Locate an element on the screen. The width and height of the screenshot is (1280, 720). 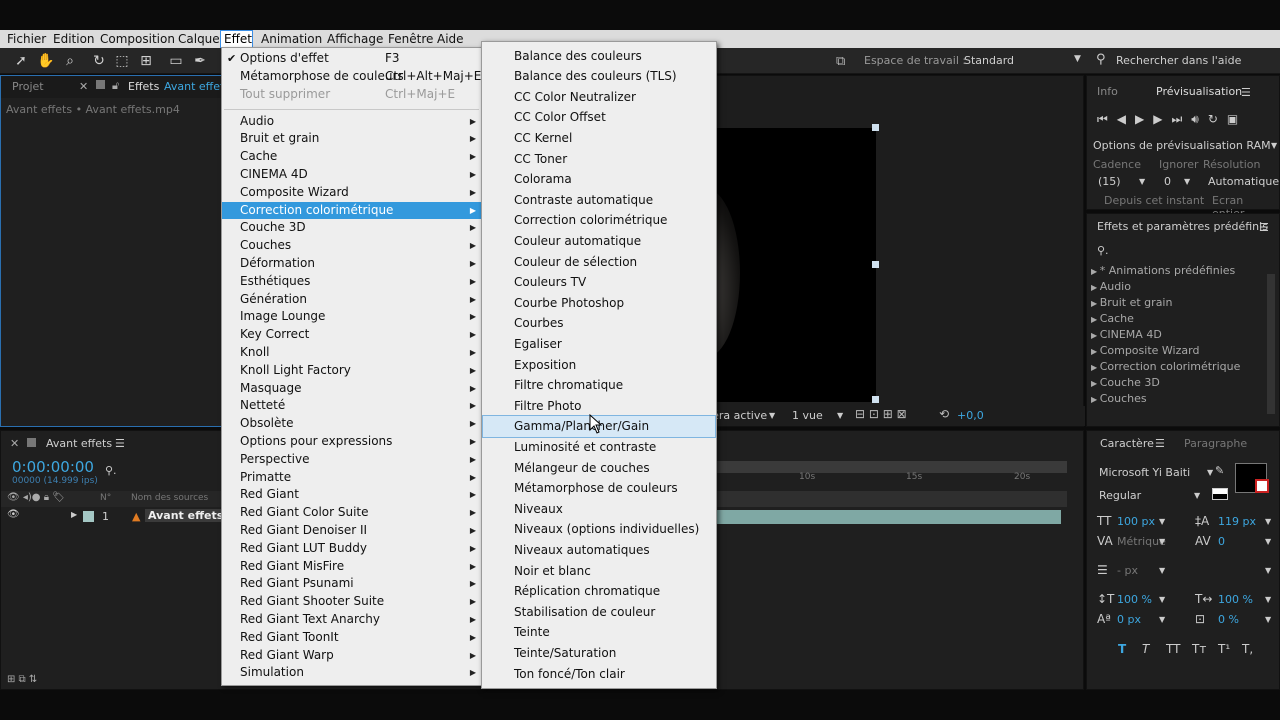
submenu-item: Stabilisation de couleur is located at coordinates (599, 612).